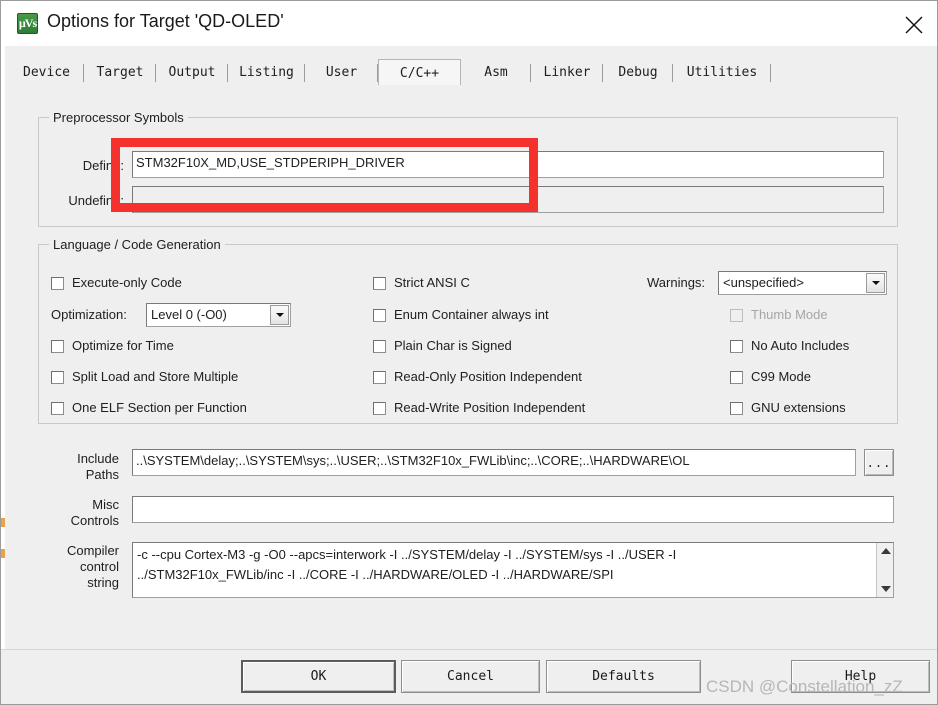 The height and width of the screenshot is (705, 938). I want to click on tab-output: Output, so click(192, 73).